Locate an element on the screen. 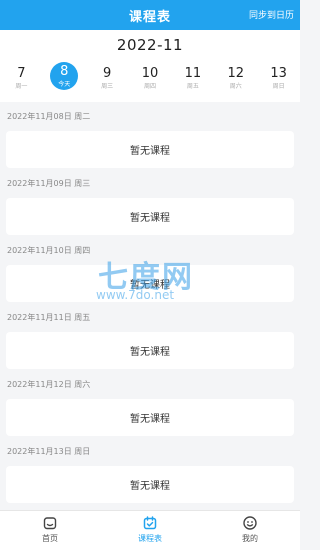  day-item: 7 周一 is located at coordinates (21, 80).